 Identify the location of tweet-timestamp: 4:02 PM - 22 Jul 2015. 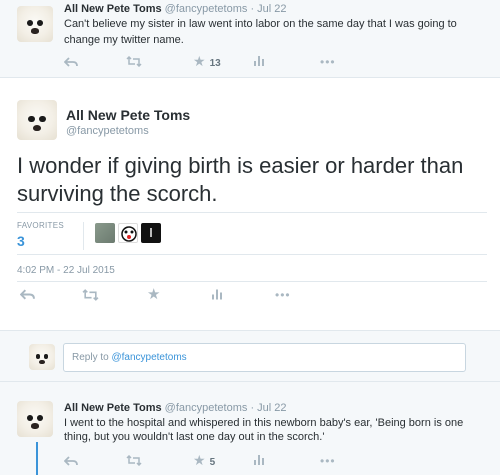
(66, 270).